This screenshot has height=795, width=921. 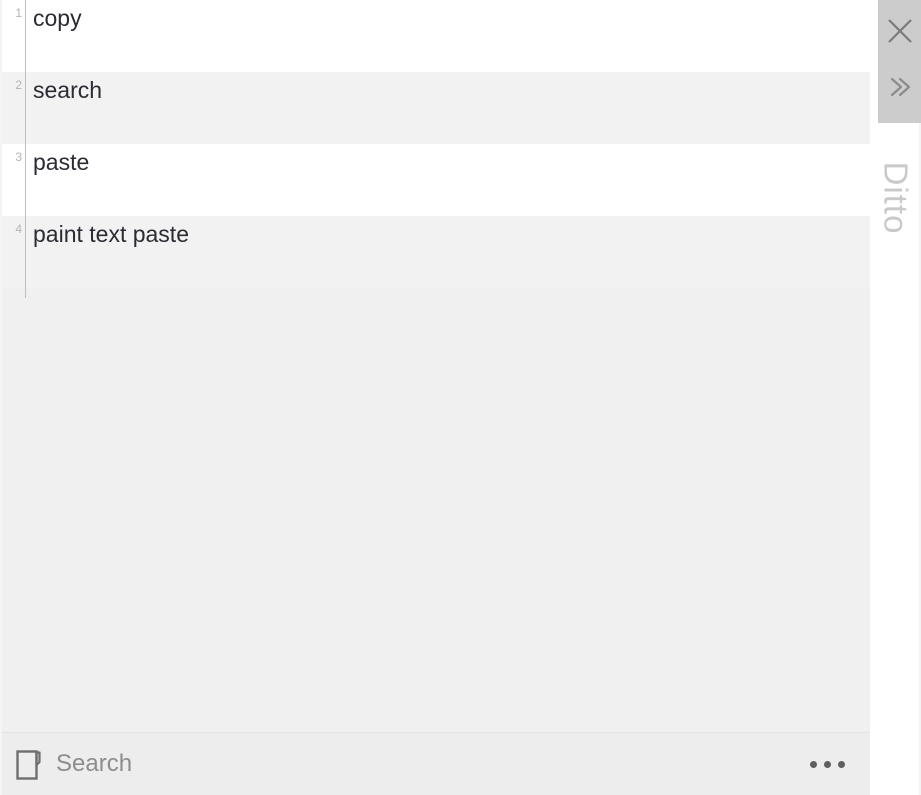 I want to click on list-item: 4 paint text paste, so click(x=436, y=252).